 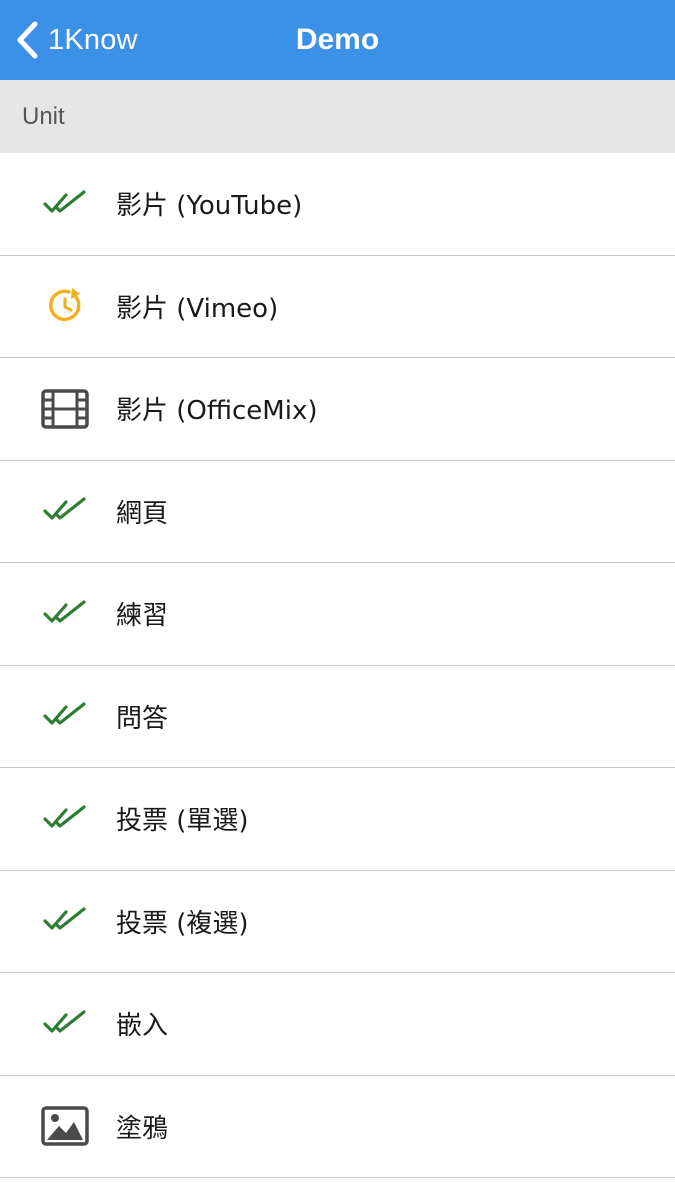 I want to click on image-icon, so click(x=65, y=1126).